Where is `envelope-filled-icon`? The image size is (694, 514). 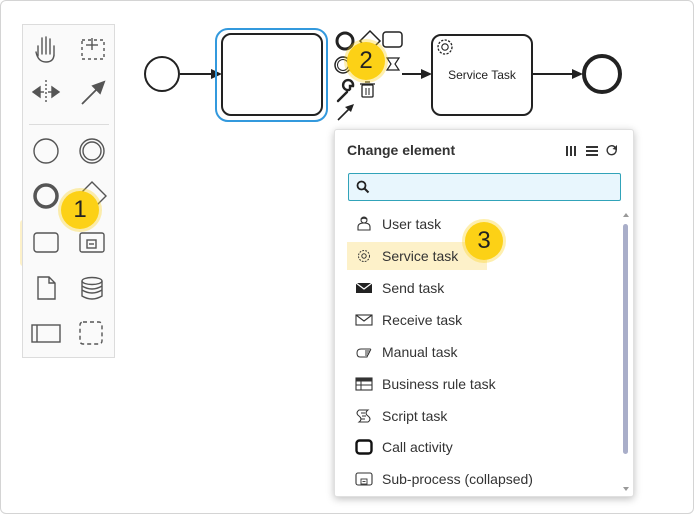 envelope-filled-icon is located at coordinates (364, 288).